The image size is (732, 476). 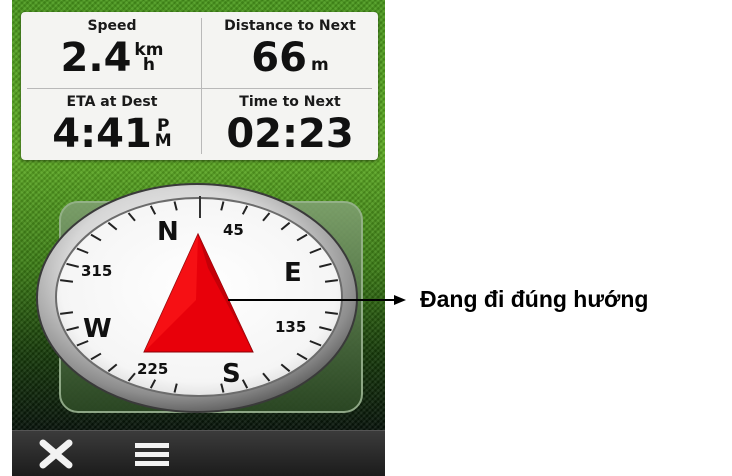 I want to click on degree-315: 315, so click(x=96, y=271).